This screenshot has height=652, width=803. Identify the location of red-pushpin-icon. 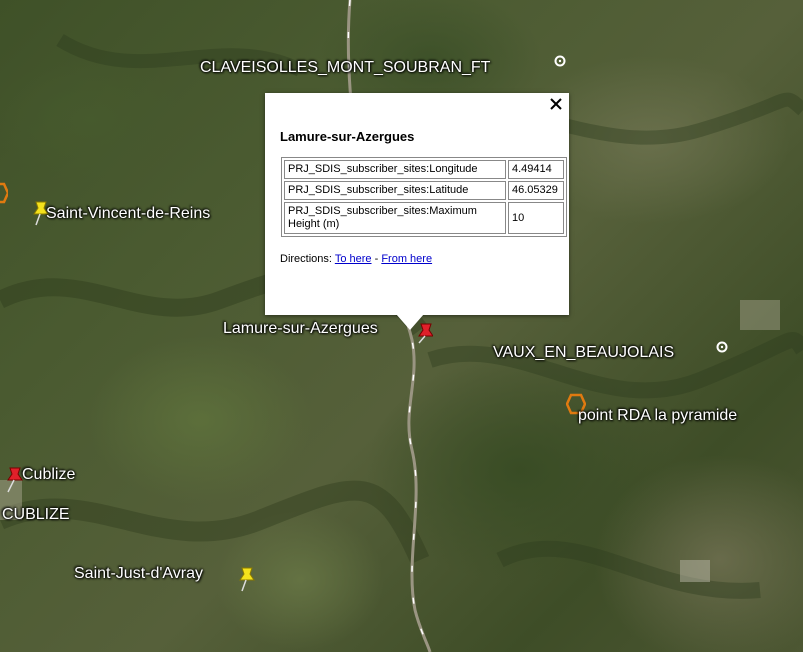
(14, 480).